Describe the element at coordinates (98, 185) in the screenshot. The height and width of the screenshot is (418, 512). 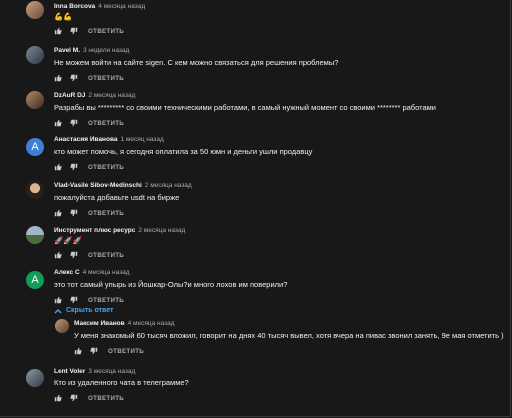
I see `comment-author: Vlad-Vasile Sibov-Medinschi` at that location.